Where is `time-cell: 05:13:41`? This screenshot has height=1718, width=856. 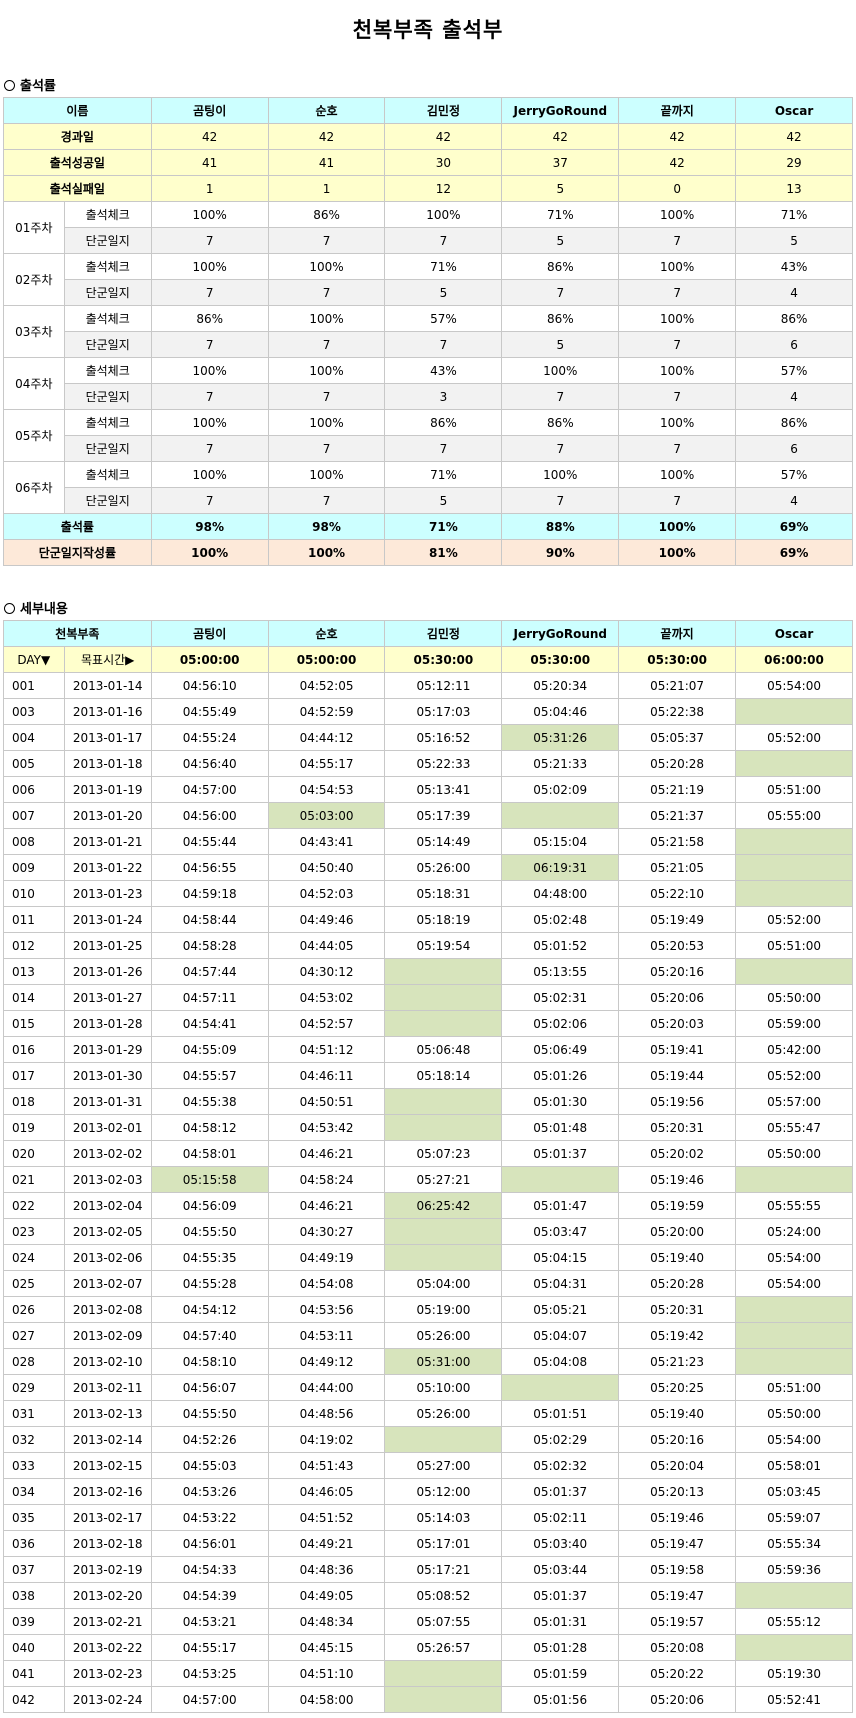
time-cell: 05:13:41 is located at coordinates (443, 789).